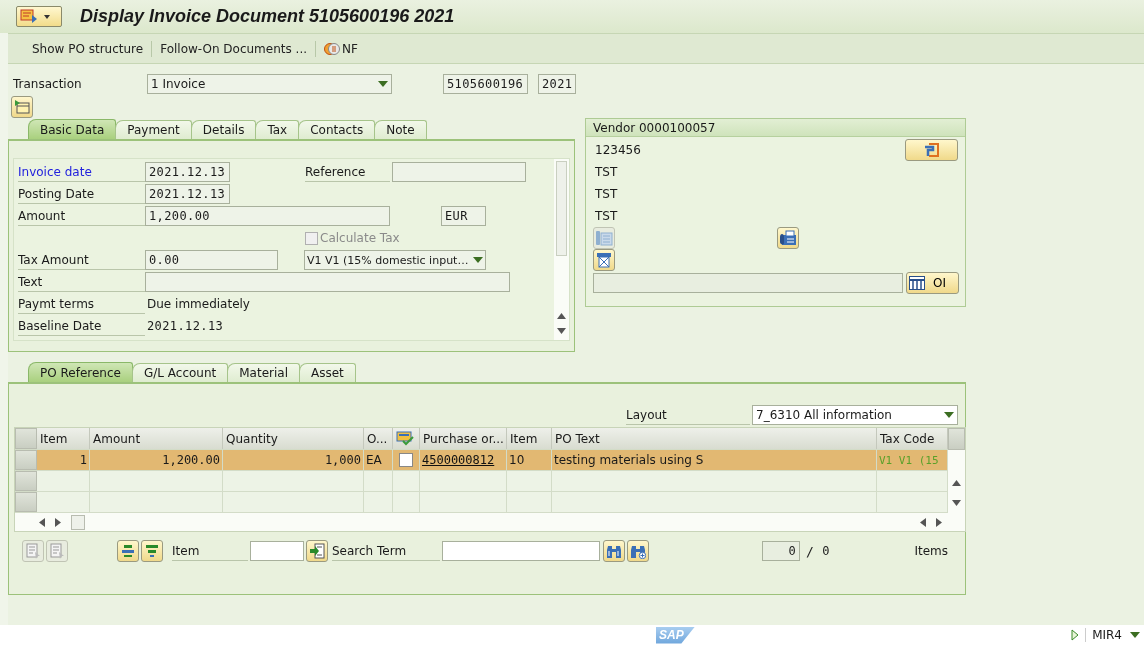  I want to click on screen-button, so click(22, 107).